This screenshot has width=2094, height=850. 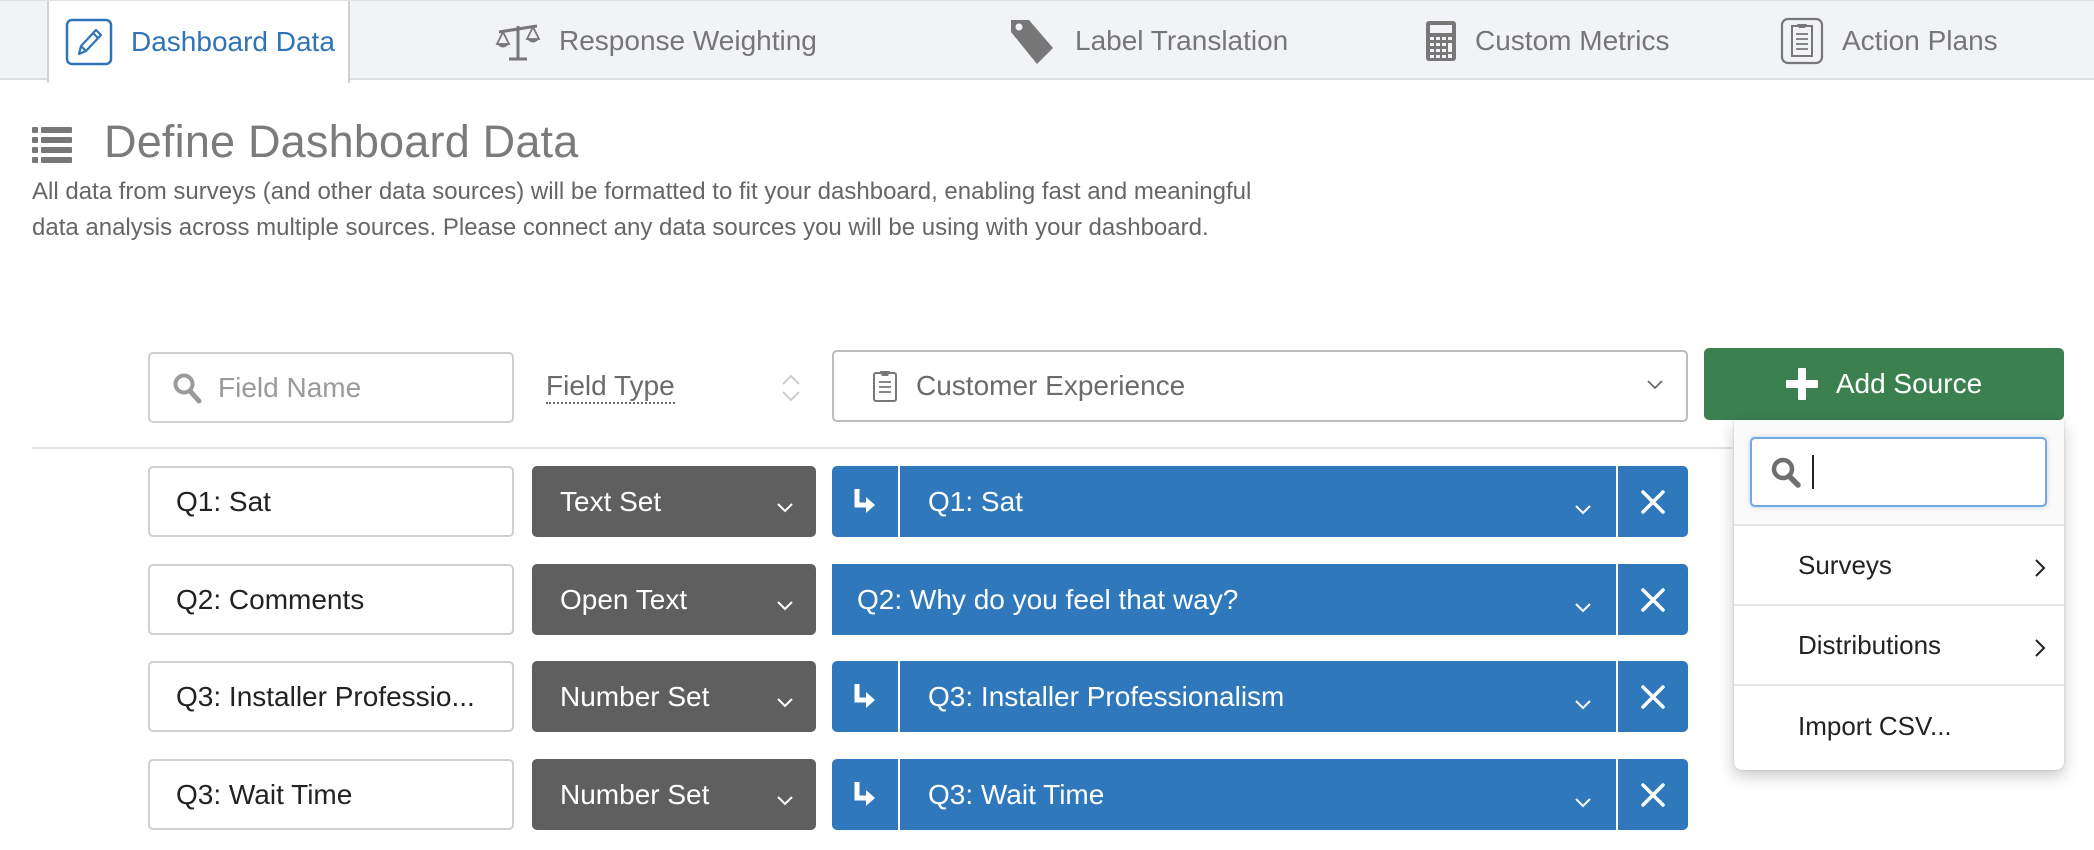 I want to click on row-source-field-select: Q3: Wait Time, so click(x=1260, y=794).